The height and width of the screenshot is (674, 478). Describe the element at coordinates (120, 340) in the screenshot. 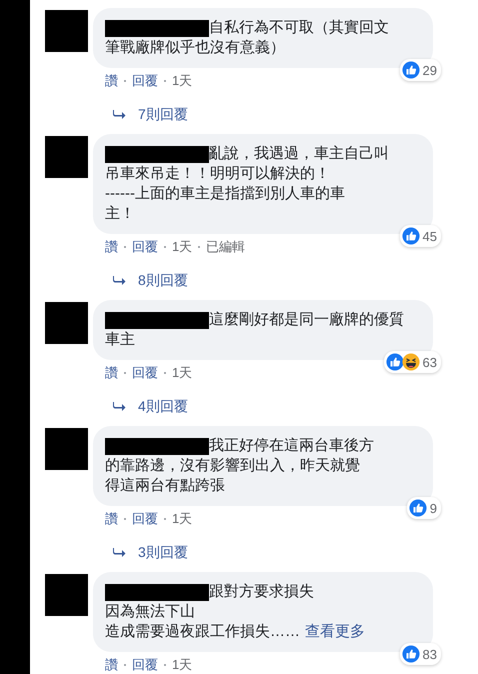

I see `comment-text: 車主` at that location.